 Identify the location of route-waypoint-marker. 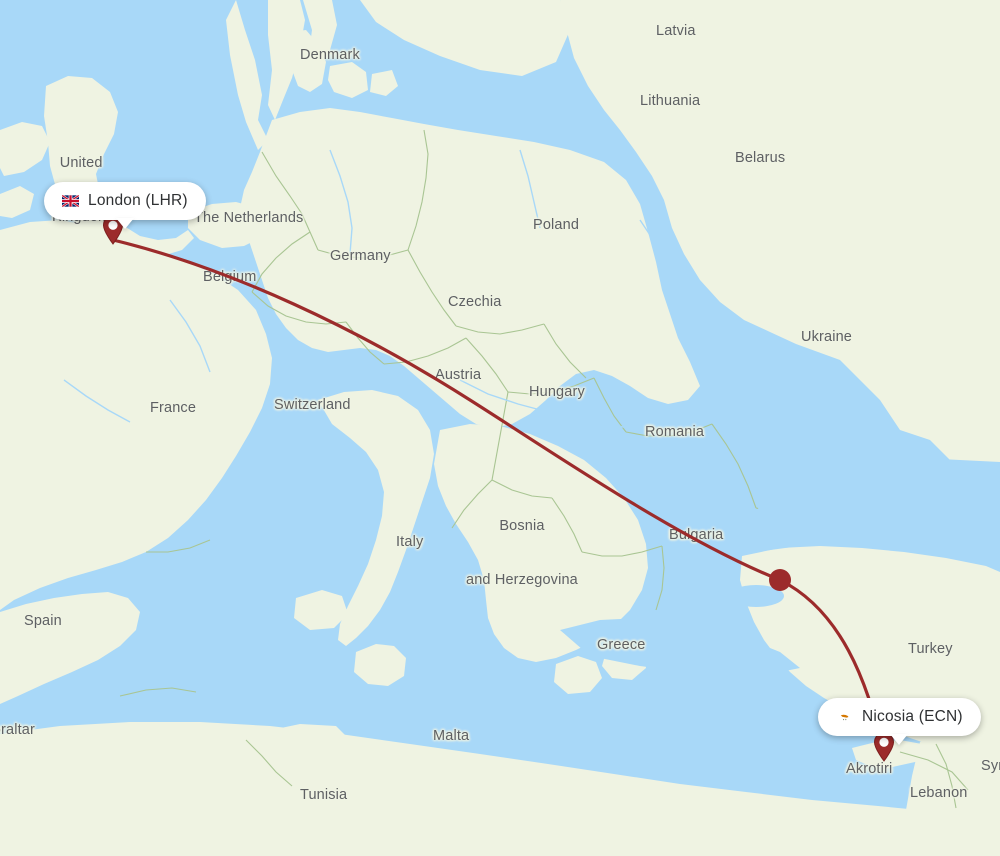
(780, 580).